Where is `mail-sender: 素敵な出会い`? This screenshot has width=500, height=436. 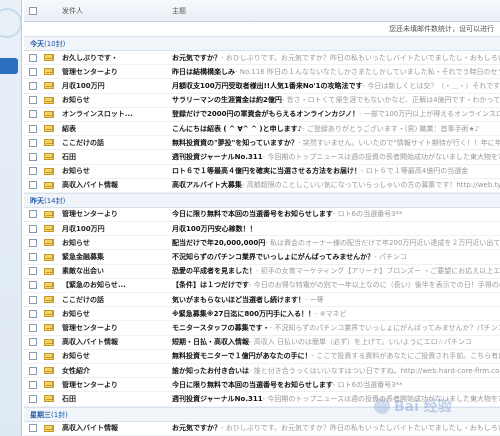
mail-sender: 素敵な出会い is located at coordinates (111, 271).